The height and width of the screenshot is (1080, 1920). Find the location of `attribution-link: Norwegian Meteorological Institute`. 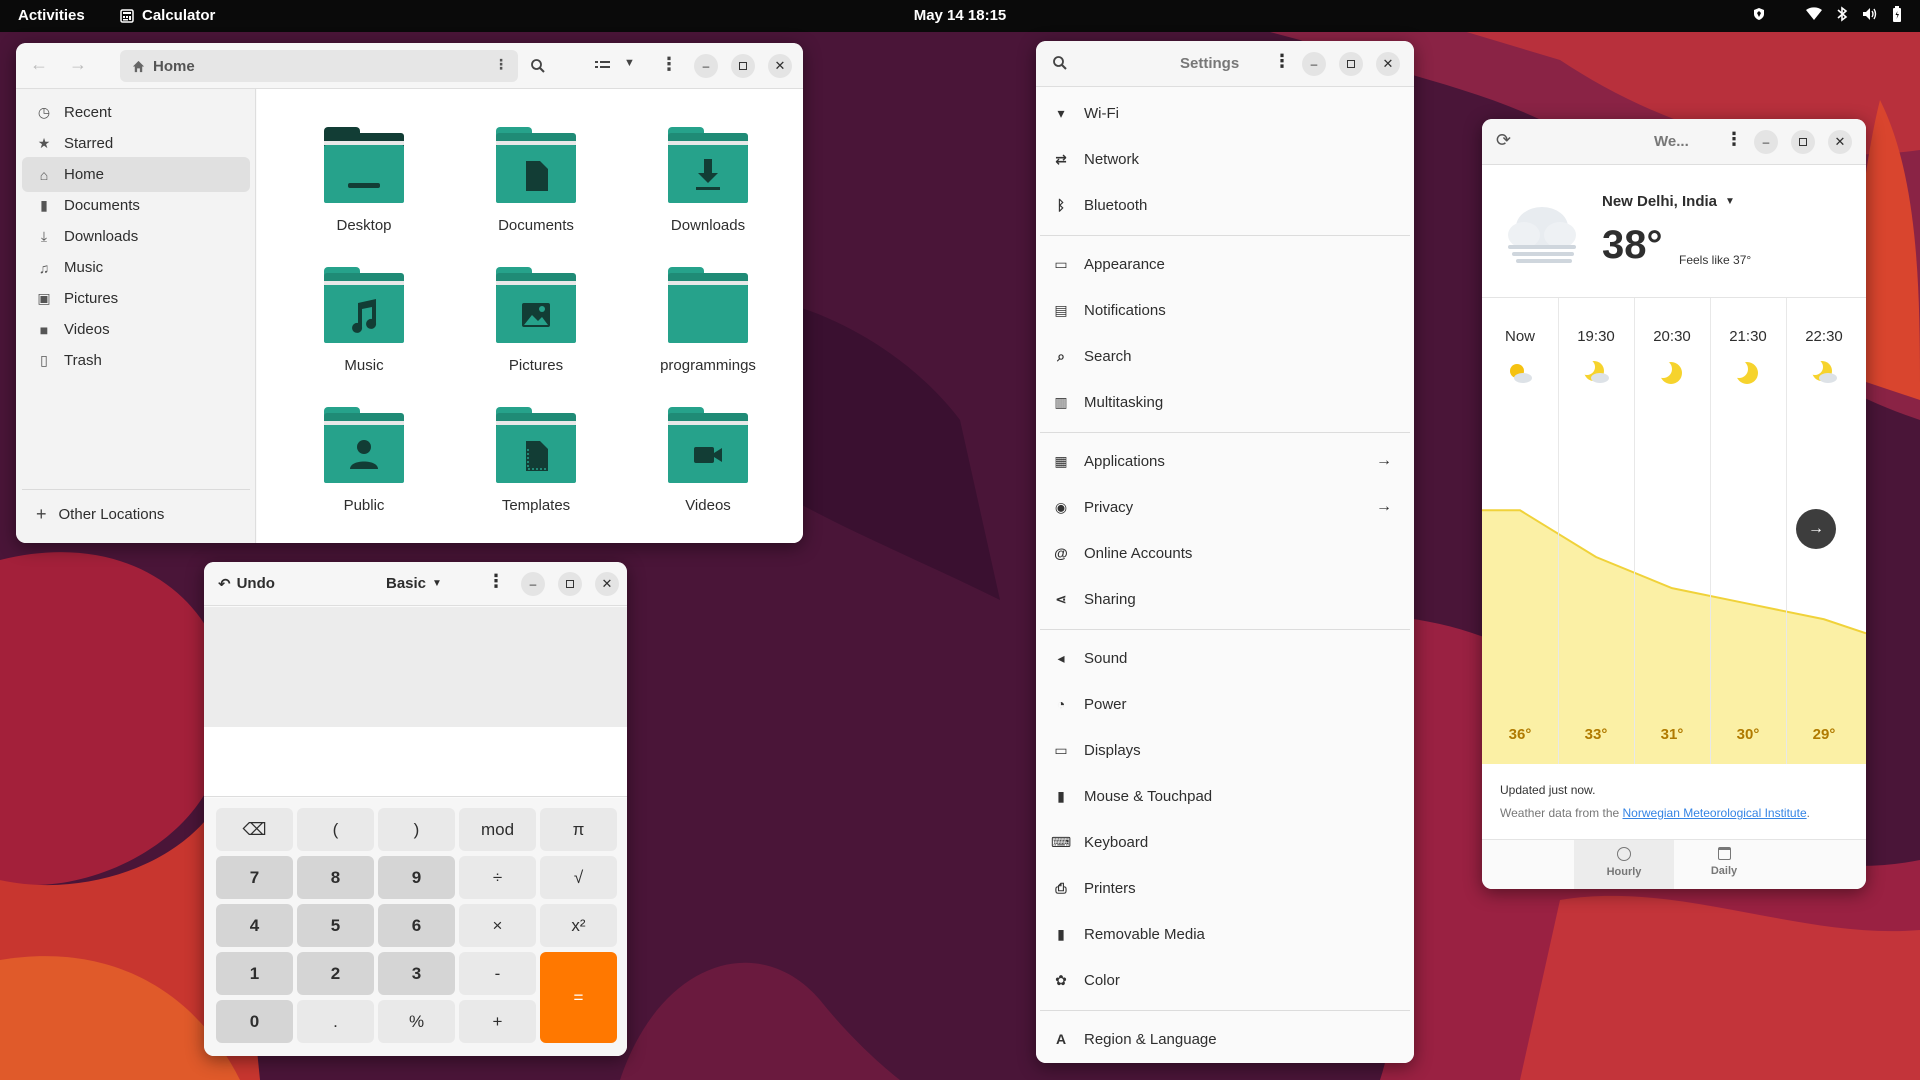

attribution-link: Norwegian Meteorological Institute is located at coordinates (1715, 813).